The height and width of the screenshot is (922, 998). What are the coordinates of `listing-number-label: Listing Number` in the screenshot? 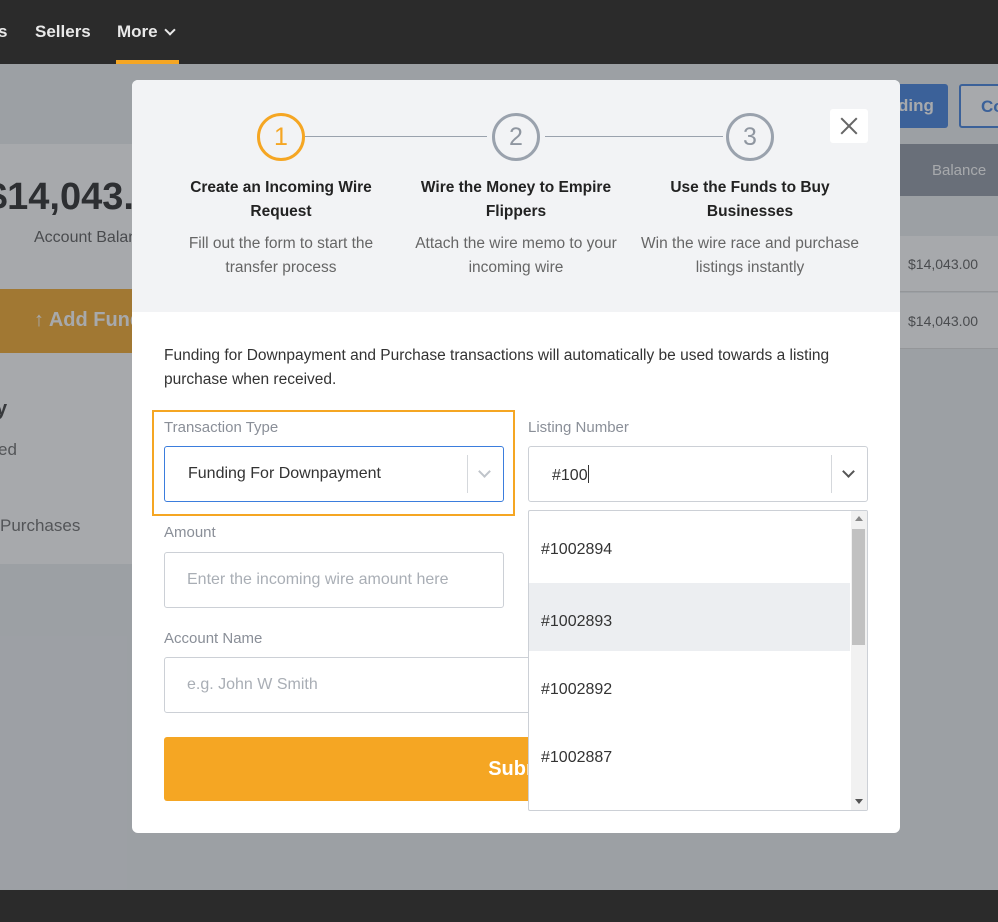 It's located at (578, 427).